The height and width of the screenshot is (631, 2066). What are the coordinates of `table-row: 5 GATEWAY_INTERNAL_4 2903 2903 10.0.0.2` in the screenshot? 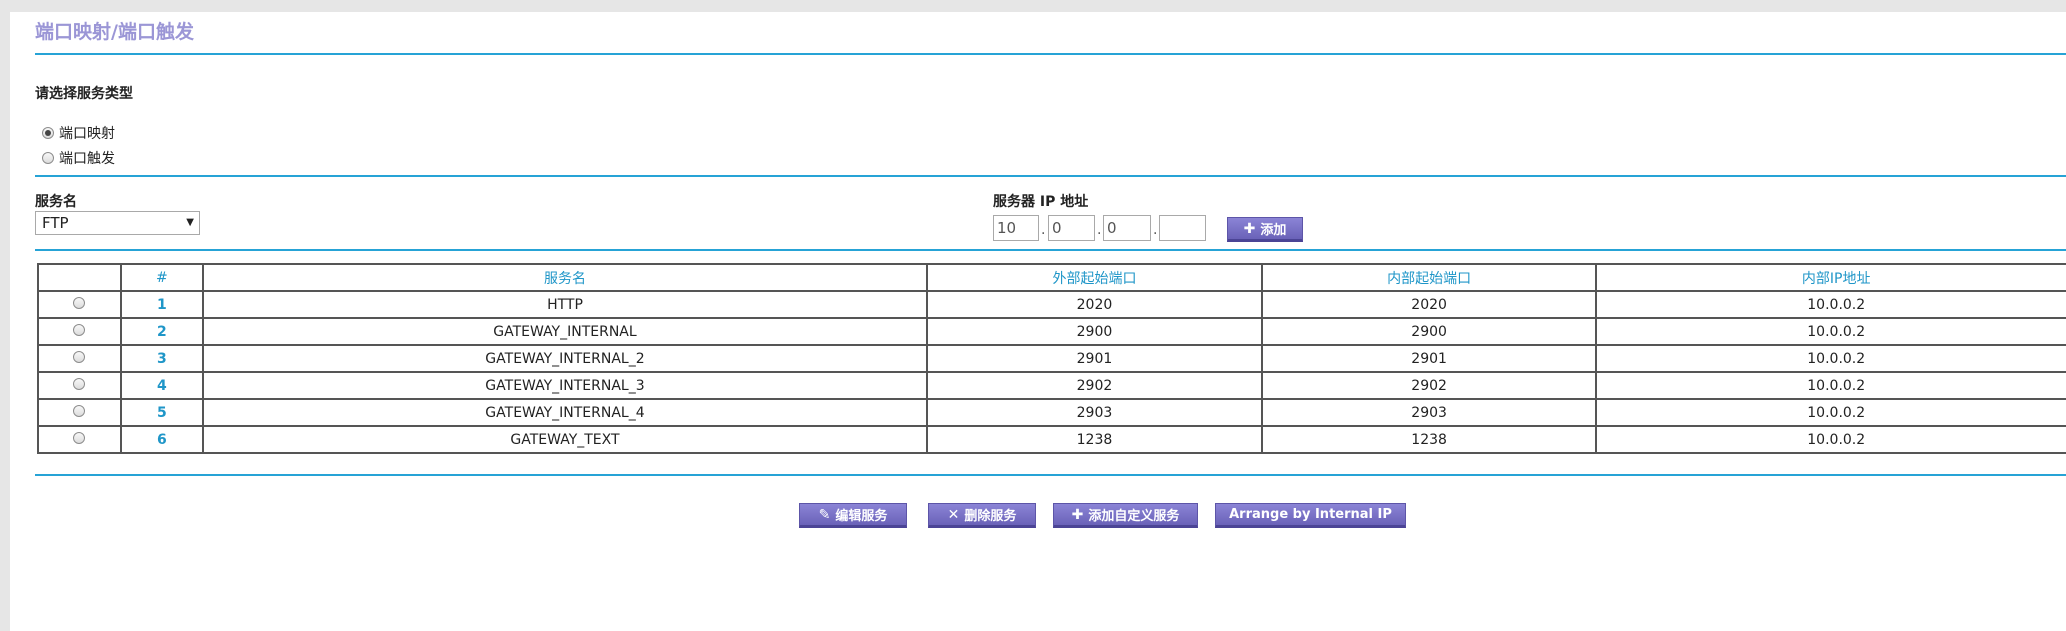 It's located at (1051, 412).